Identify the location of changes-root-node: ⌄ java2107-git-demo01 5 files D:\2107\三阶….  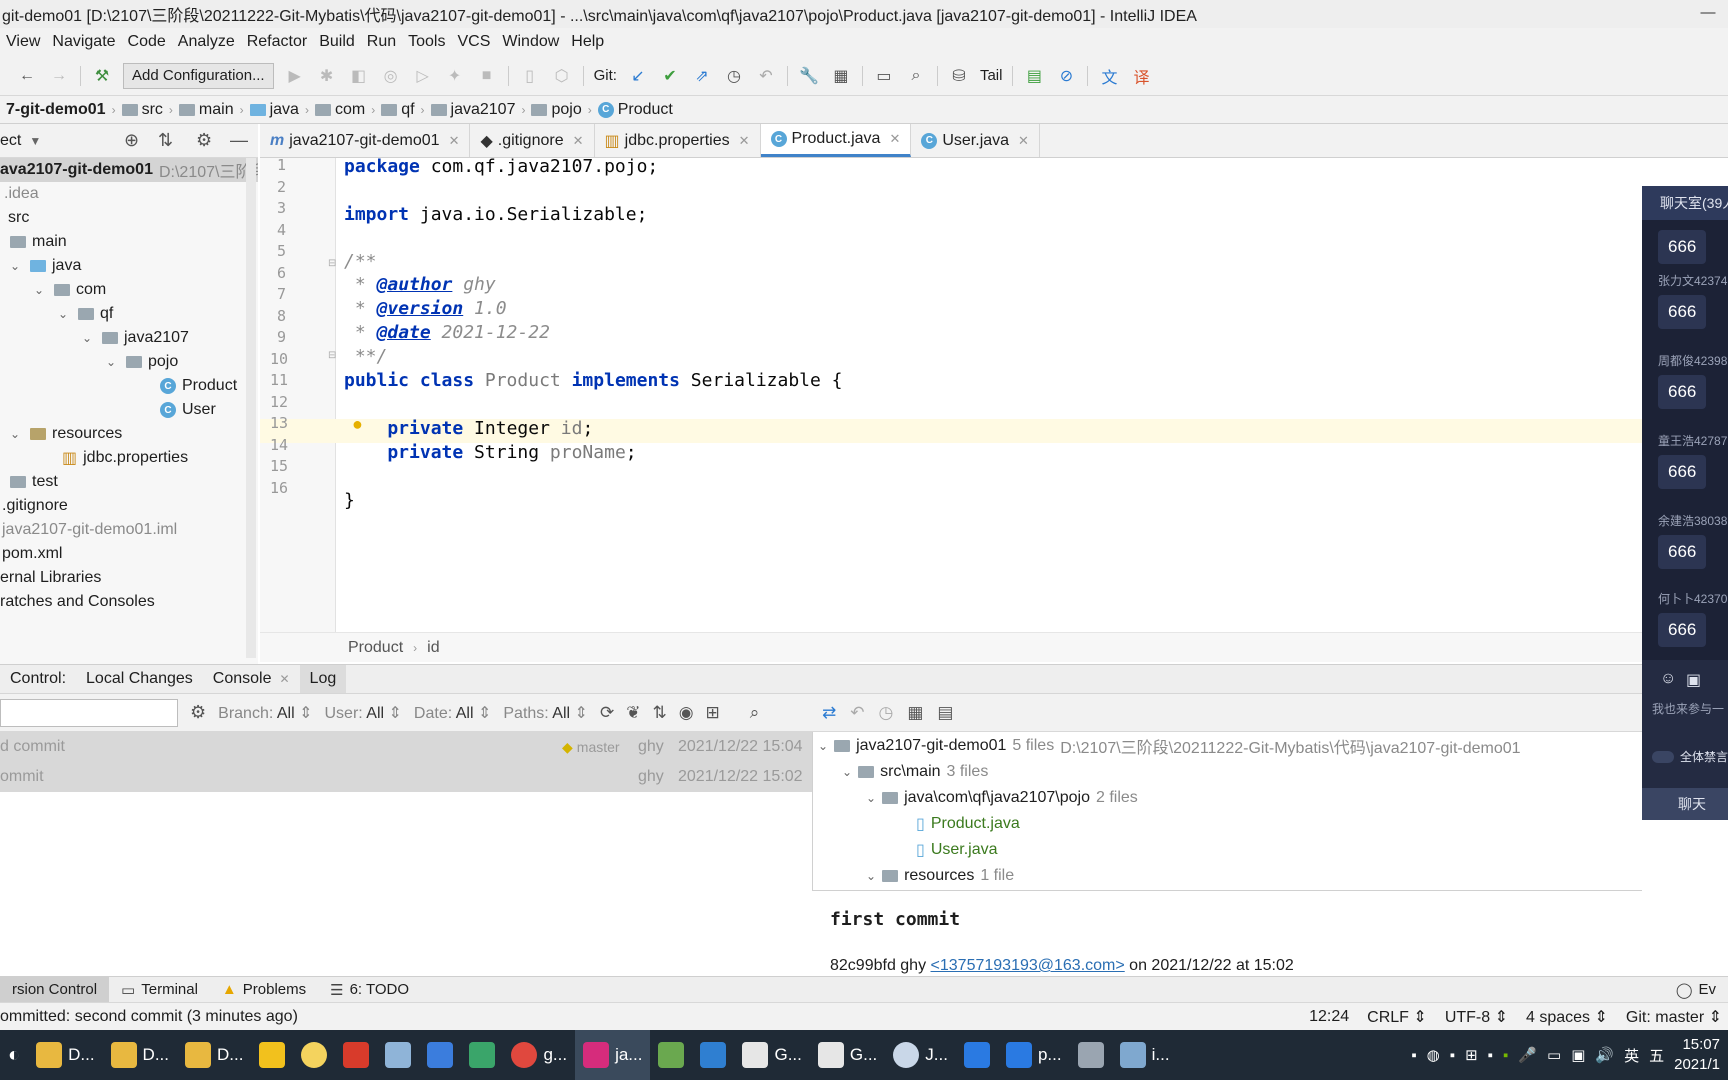
(1169, 746).